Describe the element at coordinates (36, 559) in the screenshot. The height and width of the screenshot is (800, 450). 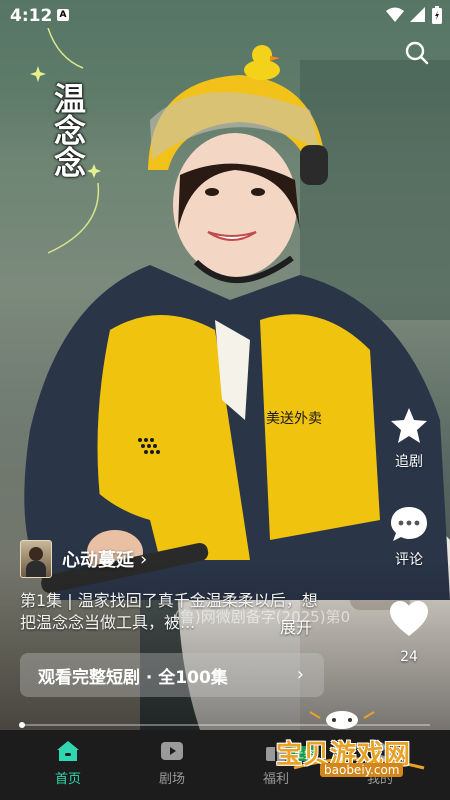
I see `avatar` at that location.